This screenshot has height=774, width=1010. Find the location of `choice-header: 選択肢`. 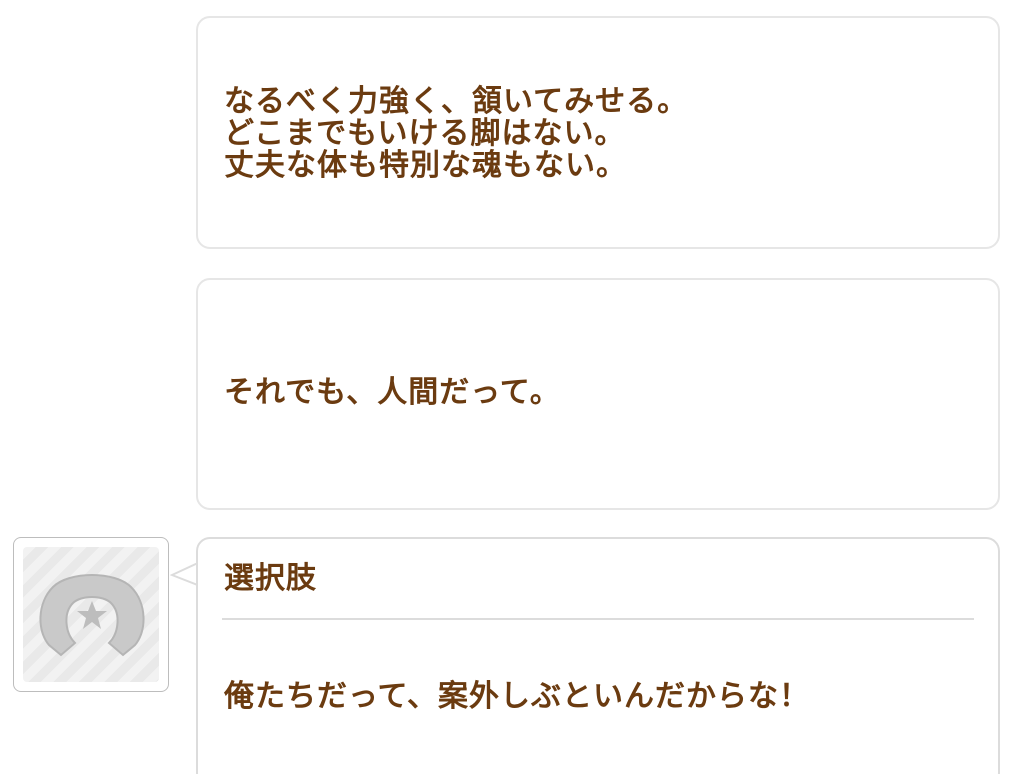

choice-header: 選択肢 is located at coordinates (270, 578).